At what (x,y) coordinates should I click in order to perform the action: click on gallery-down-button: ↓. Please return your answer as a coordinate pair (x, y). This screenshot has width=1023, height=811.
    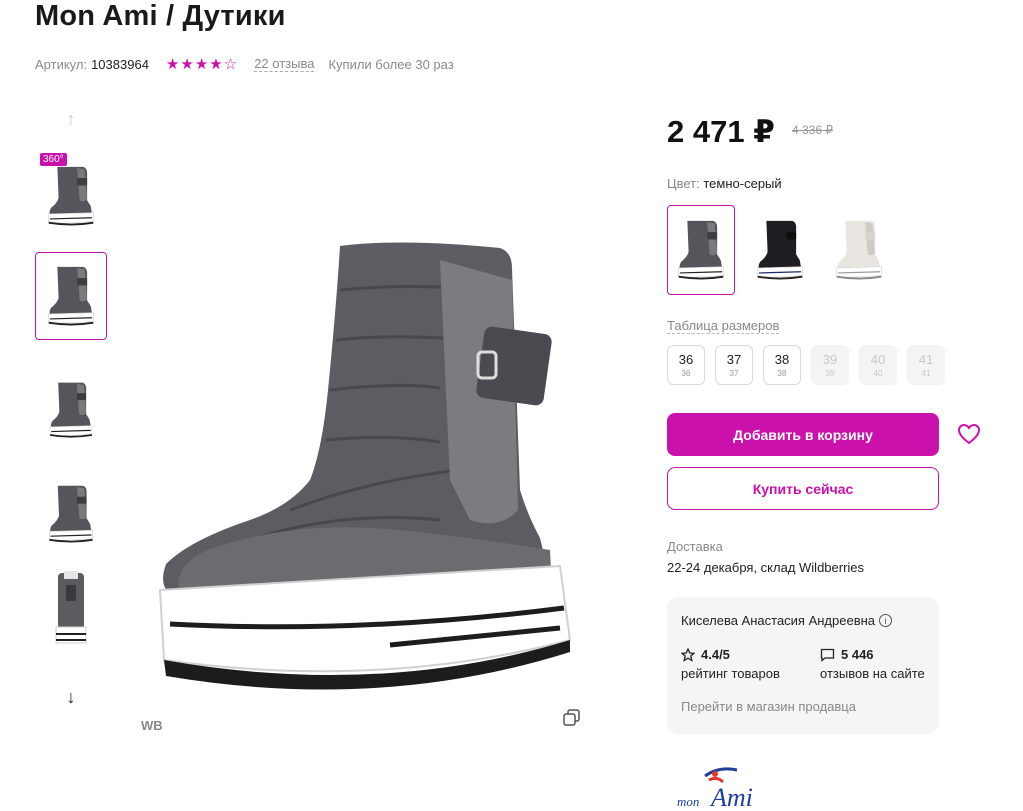
    Looking at the image, I should click on (71, 697).